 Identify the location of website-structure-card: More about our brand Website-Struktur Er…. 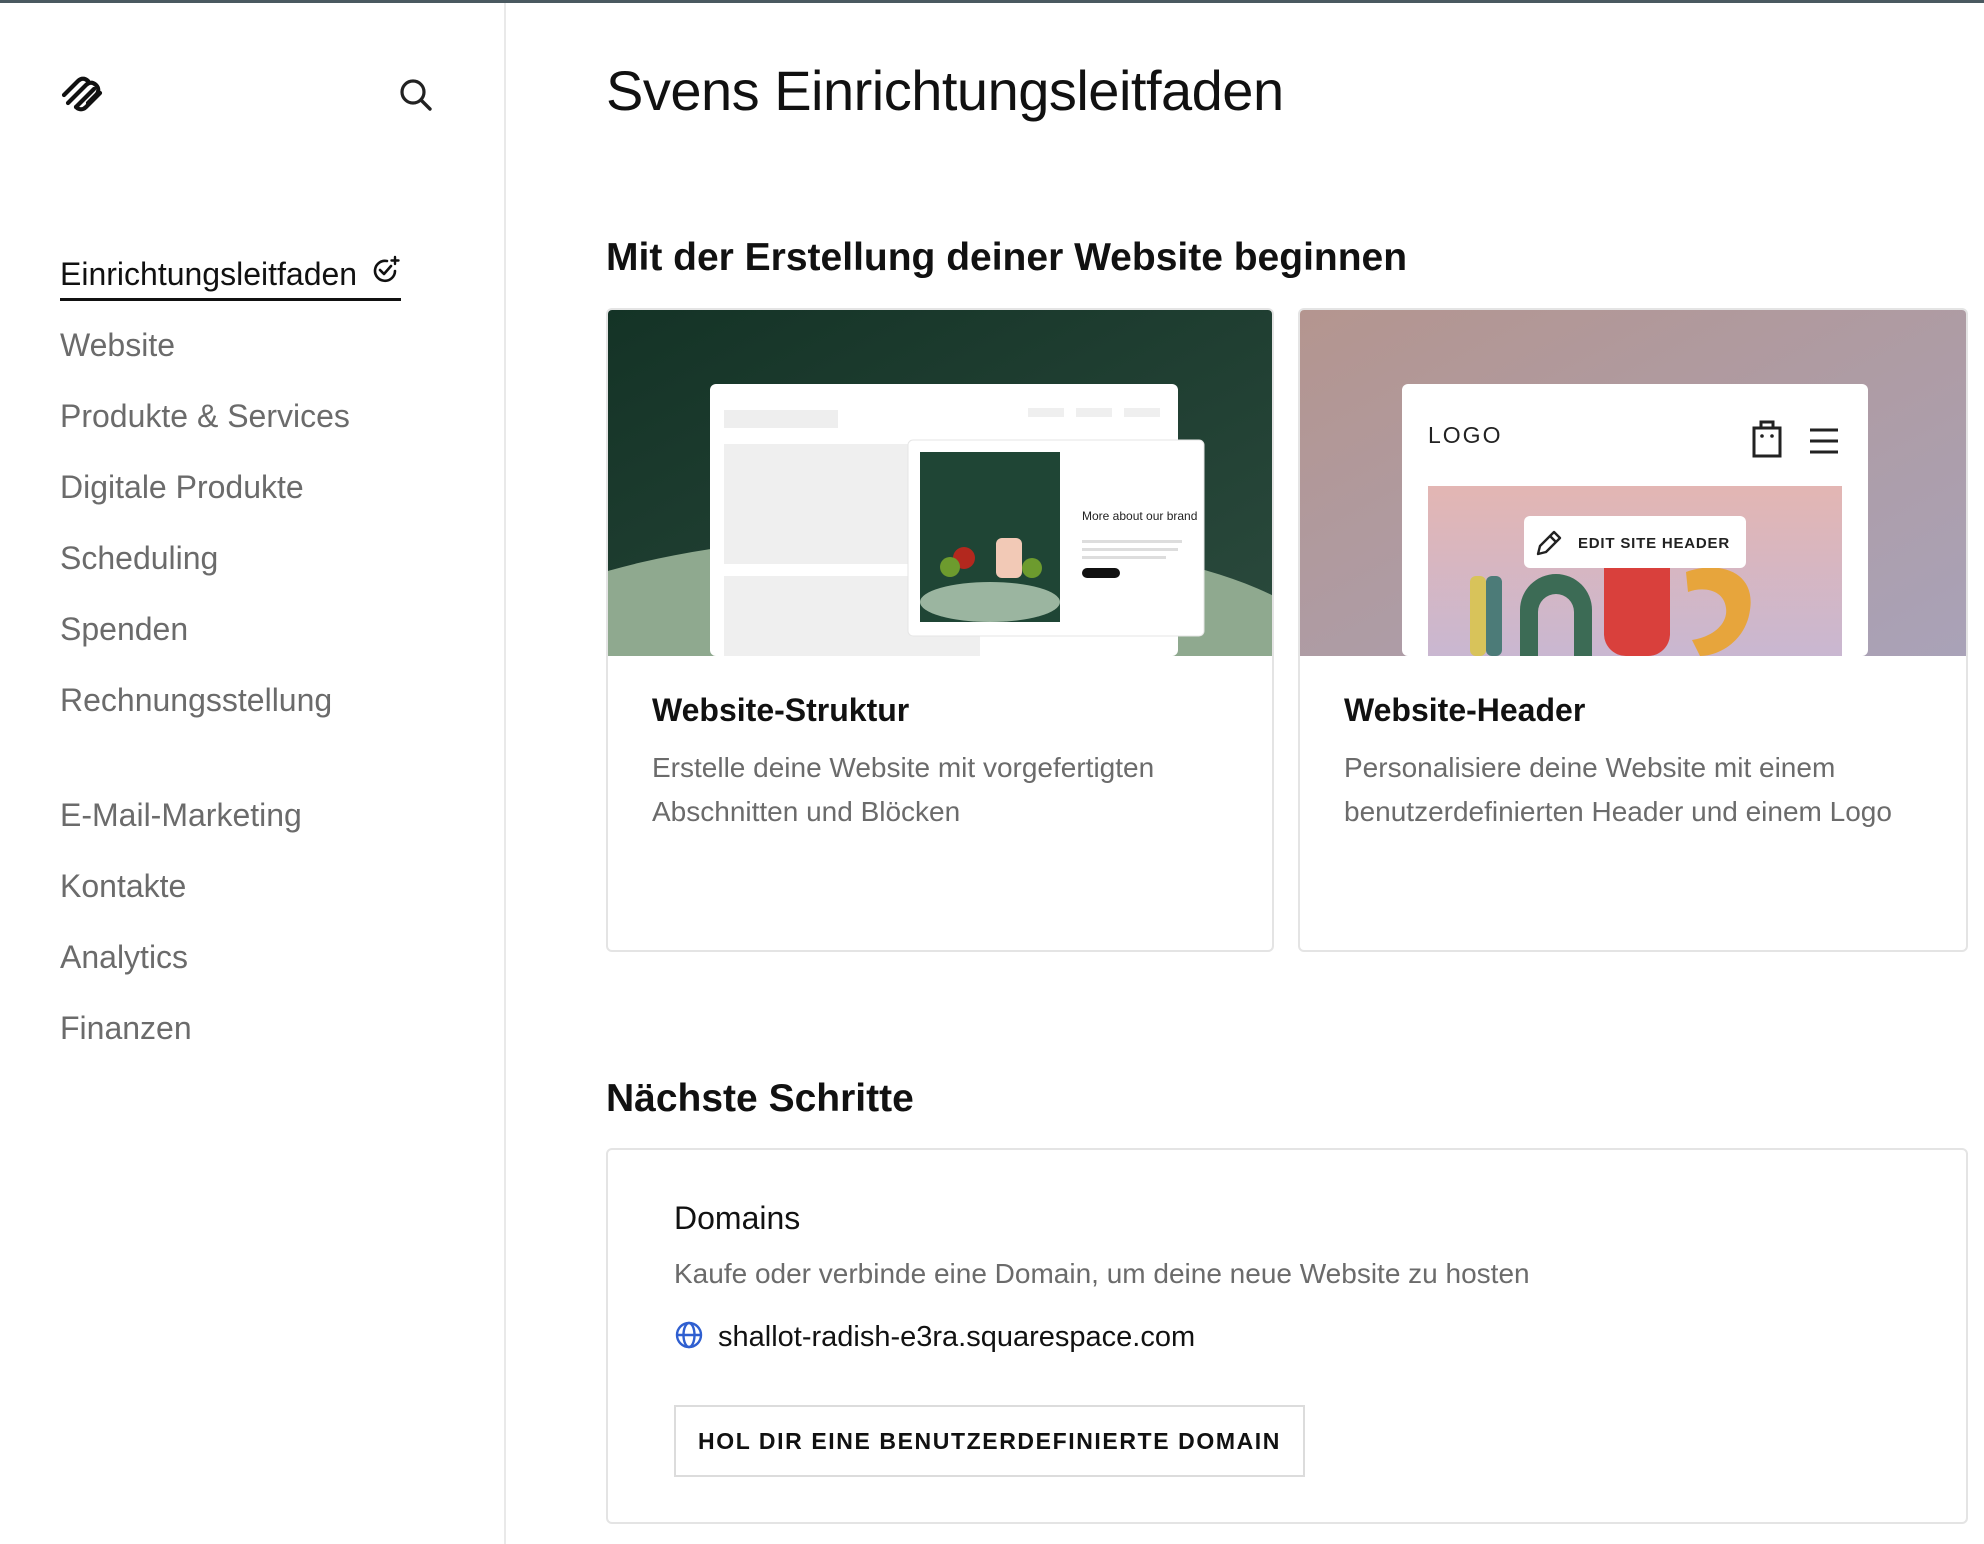
(940, 630).